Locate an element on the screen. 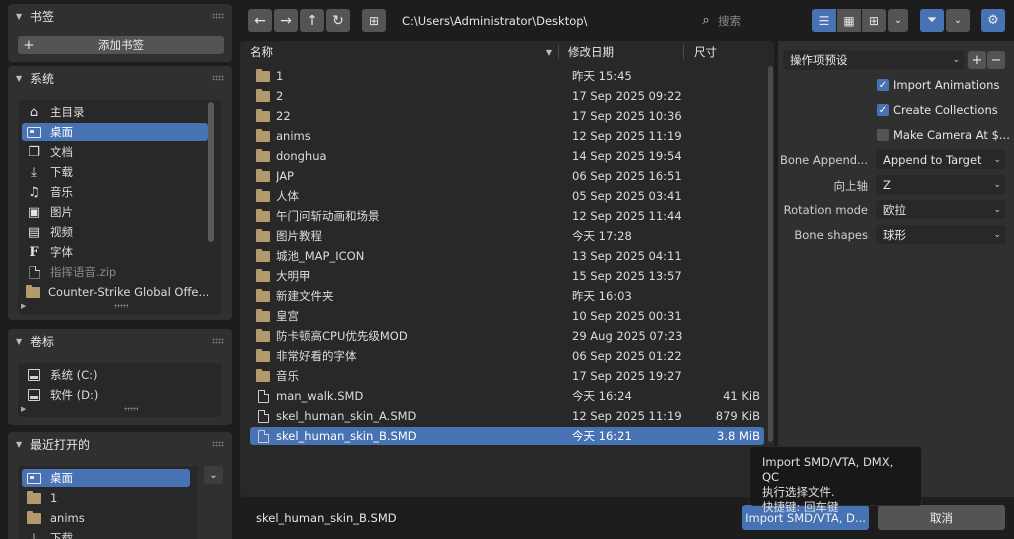 This screenshot has width=1014, height=539. recent-item-download: ⤓ 下载 is located at coordinates (106, 534).